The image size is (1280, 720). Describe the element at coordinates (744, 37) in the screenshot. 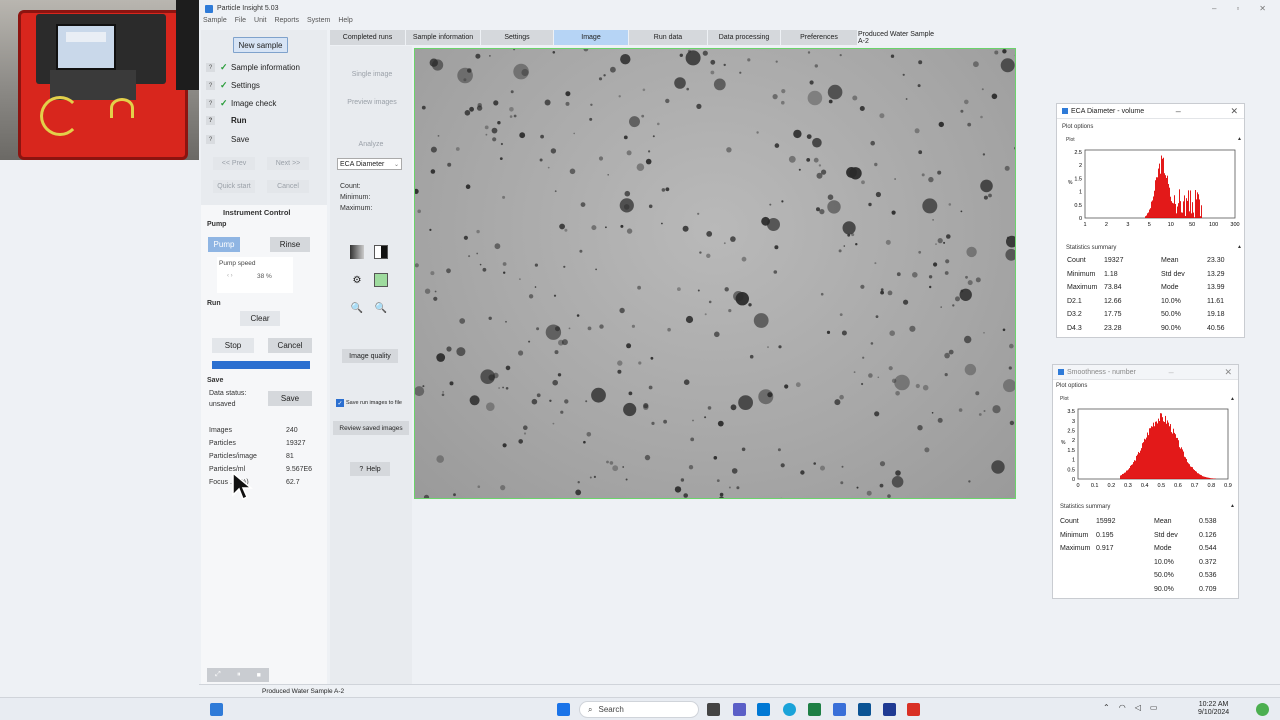

I see `tab-data-processing: Data processing` at that location.